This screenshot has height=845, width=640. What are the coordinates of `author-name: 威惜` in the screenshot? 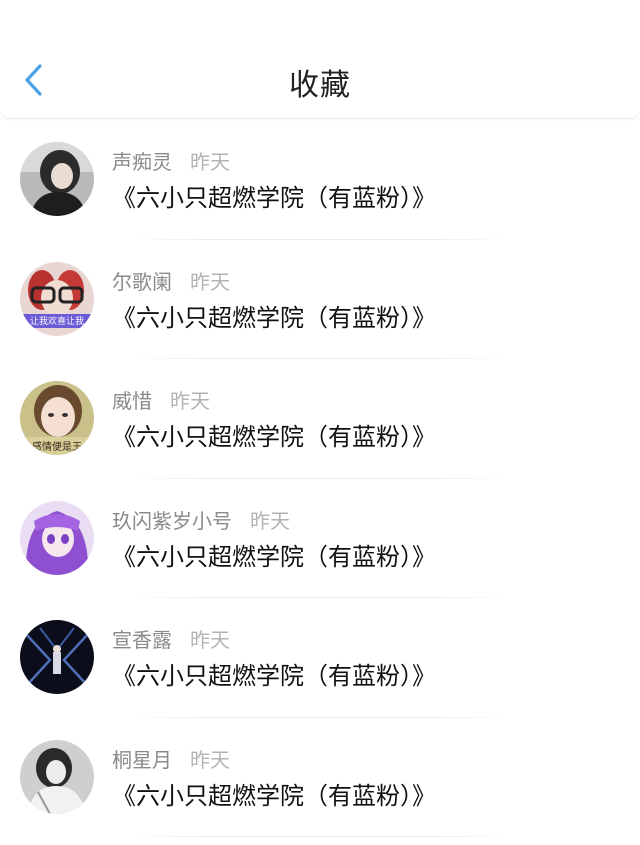 It's located at (132, 401).